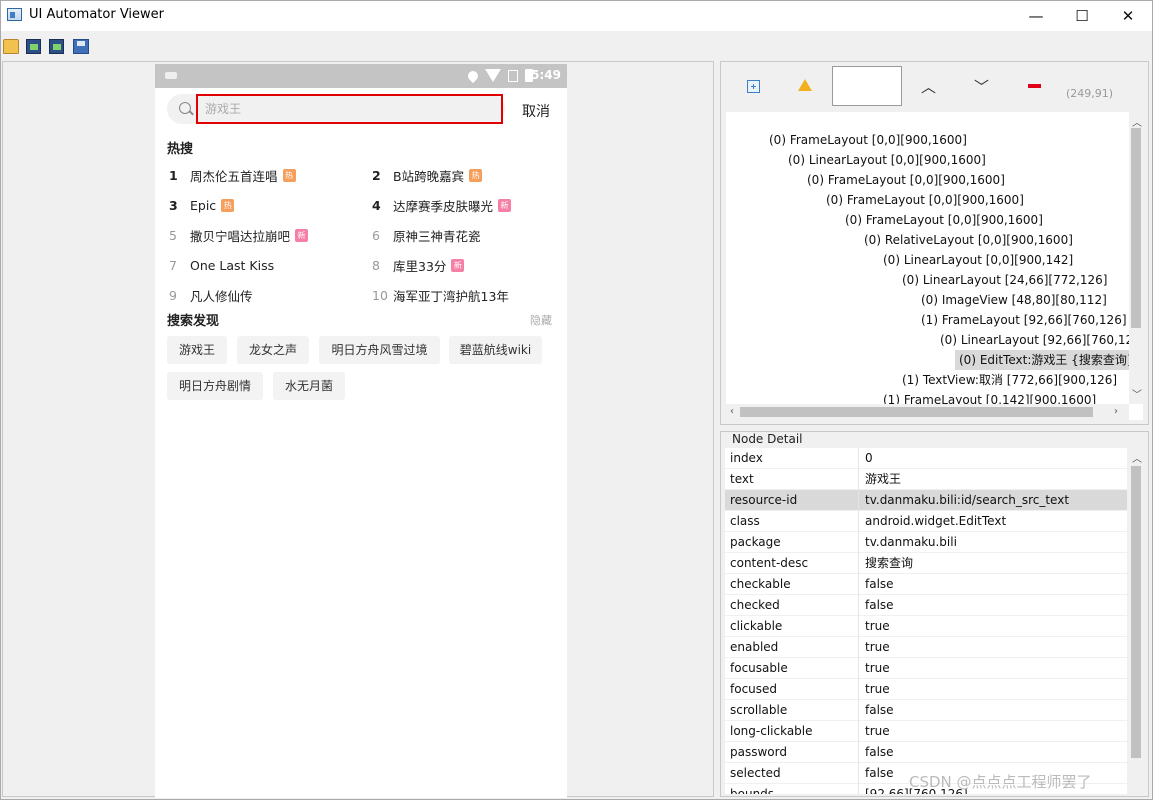  What do you see at coordinates (273, 350) in the screenshot?
I see `discover-chip: 龙女之声` at bounding box center [273, 350].